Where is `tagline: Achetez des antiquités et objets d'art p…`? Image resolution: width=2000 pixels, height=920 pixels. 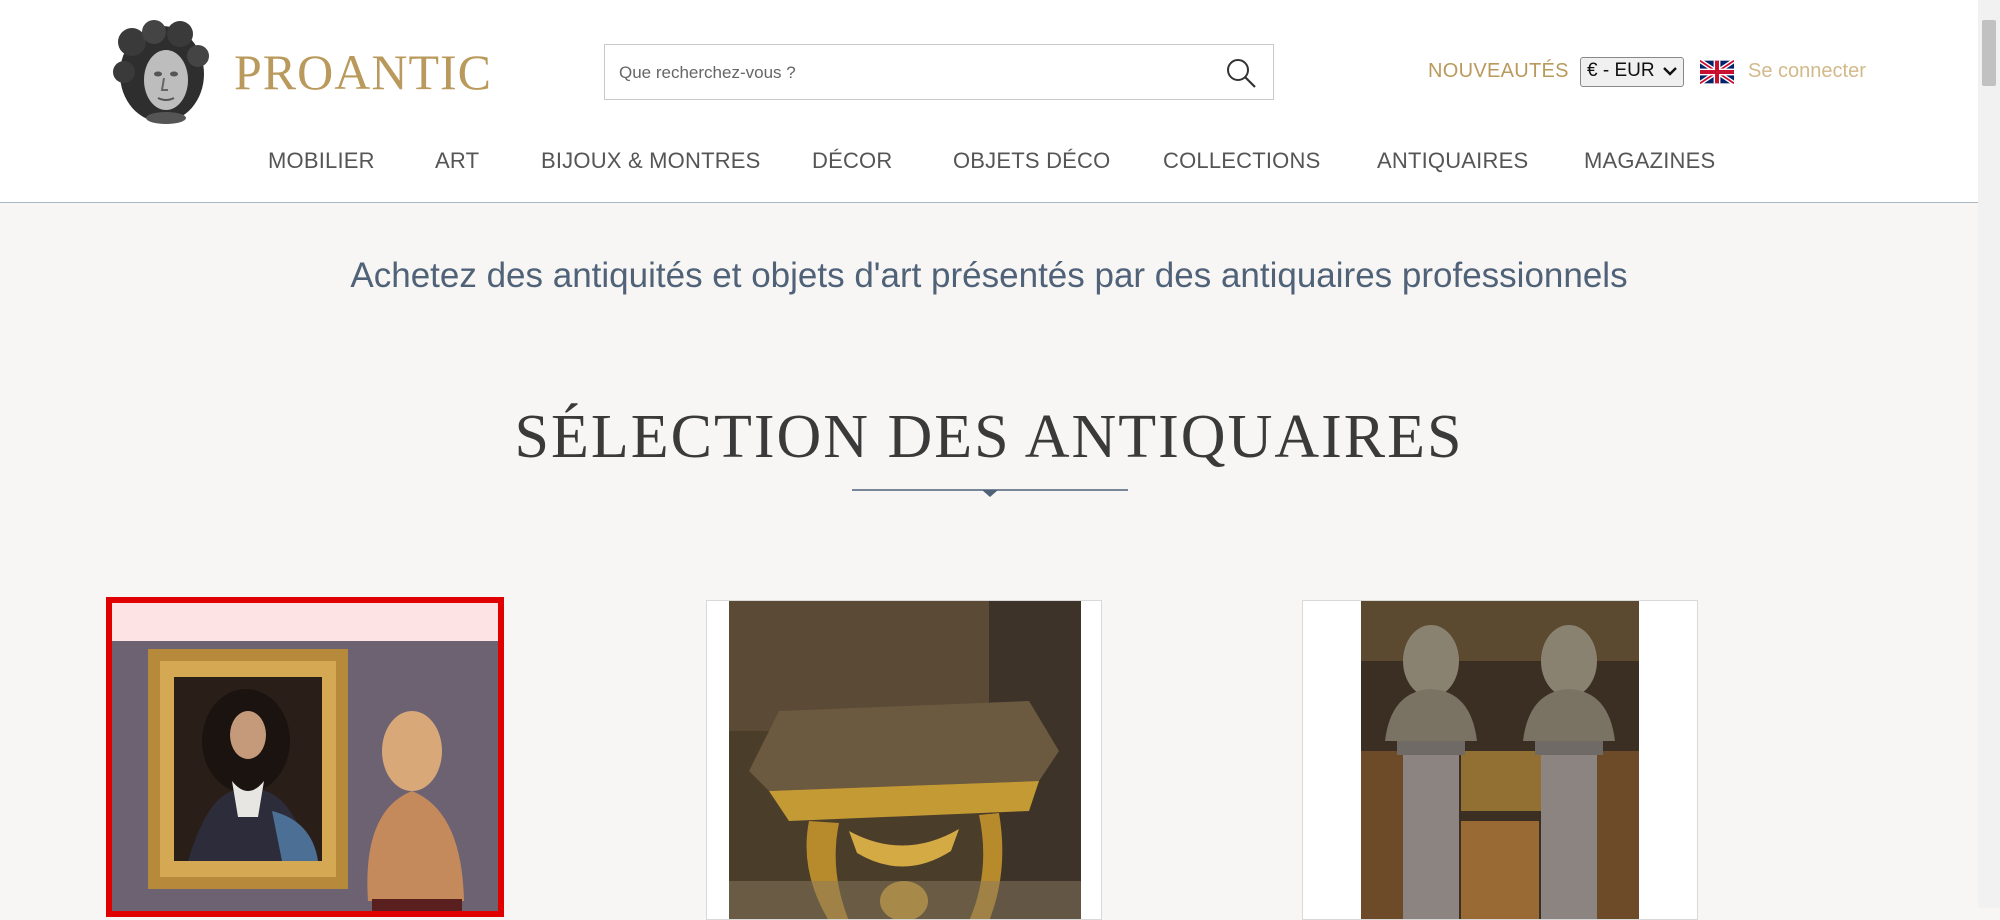
tagline: Achetez des antiquités et objets d'art p… is located at coordinates (989, 275).